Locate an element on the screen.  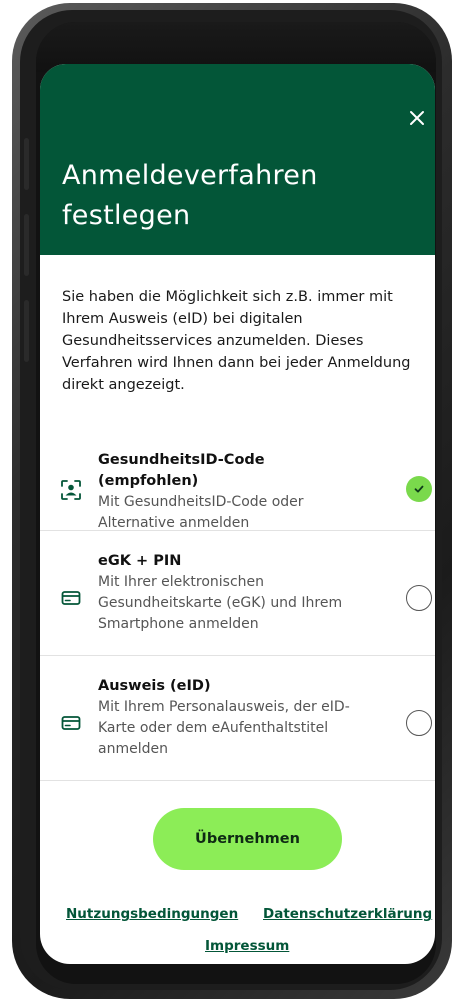
close-button is located at coordinates (417, 118).